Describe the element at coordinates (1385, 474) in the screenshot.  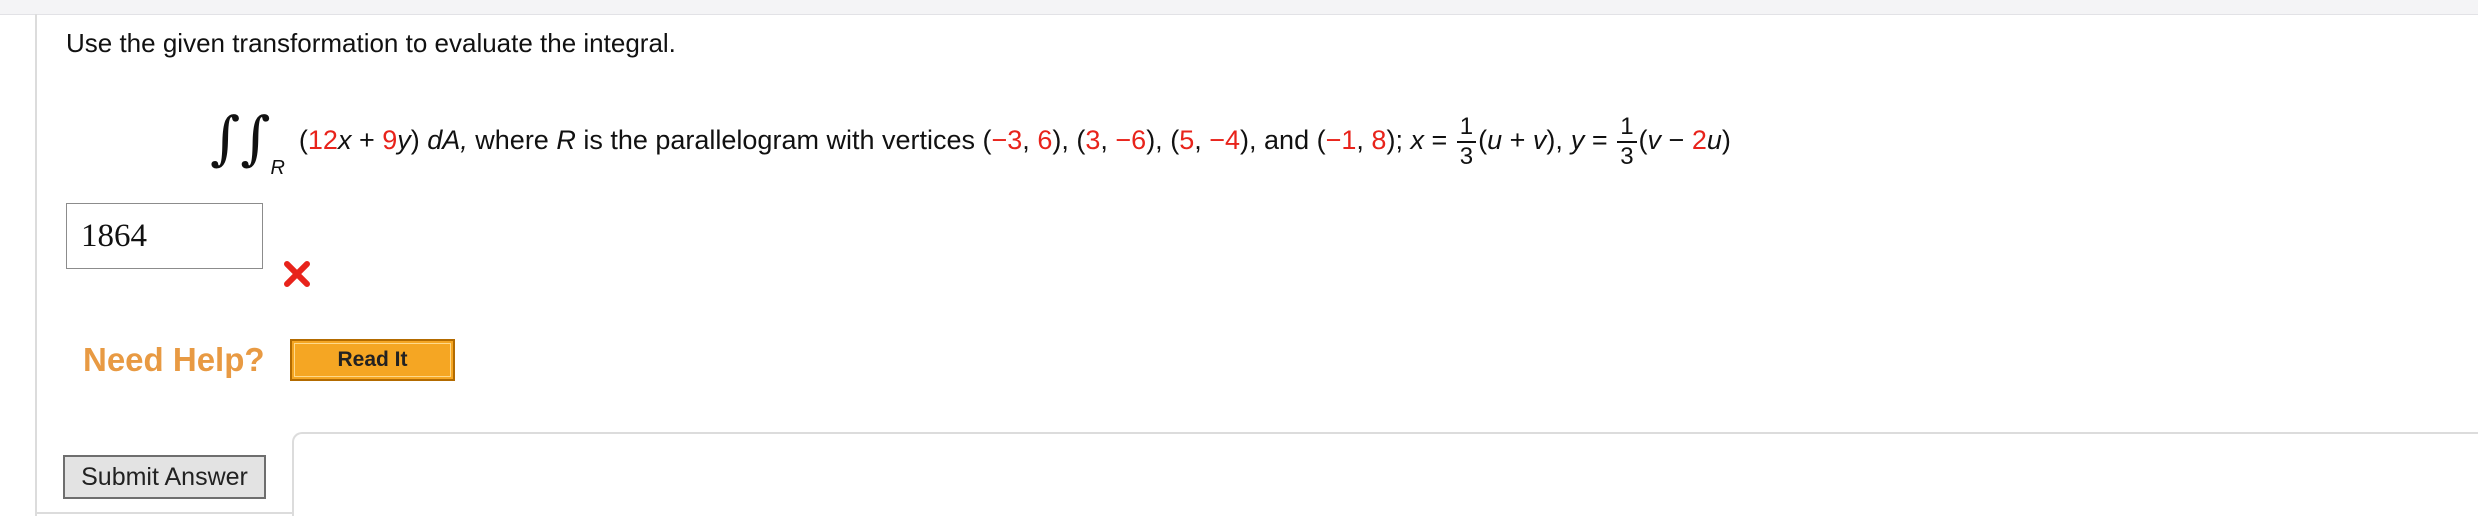
I see `panel-divider` at that location.